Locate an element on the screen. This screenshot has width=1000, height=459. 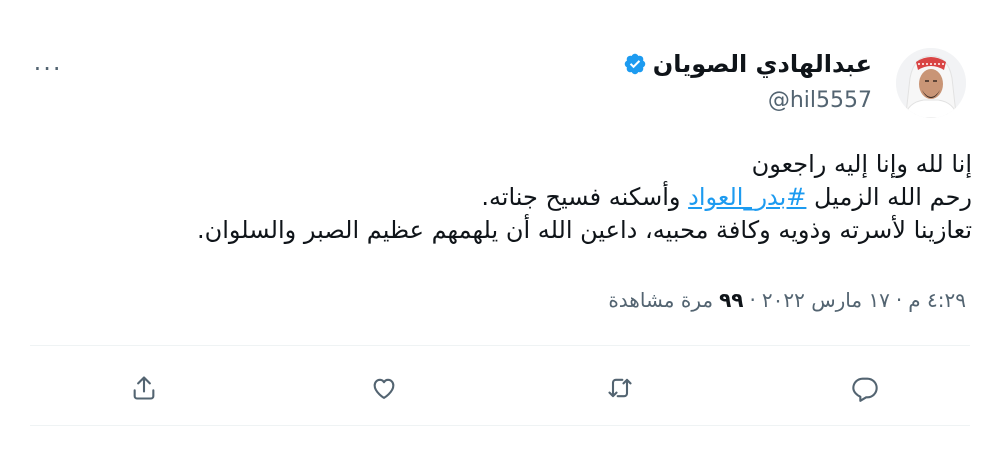
share-button is located at coordinates (144, 388).